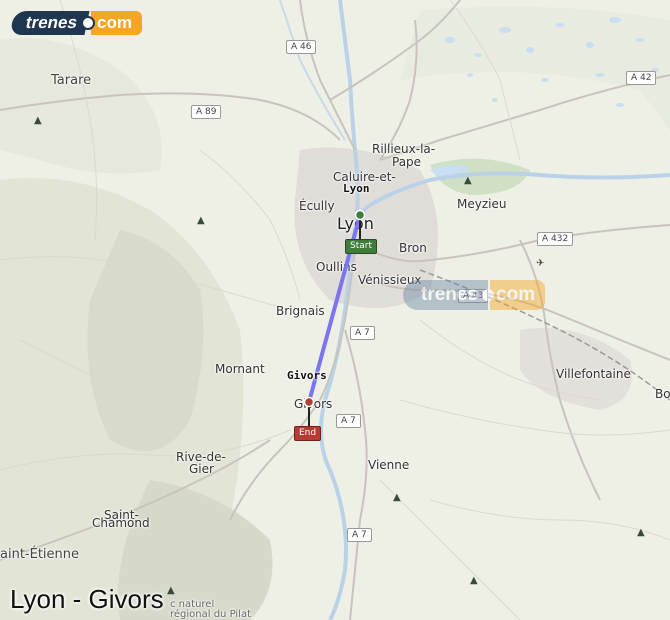  Describe the element at coordinates (307, 375) in the screenshot. I see `destination-station-label: Givors` at that location.